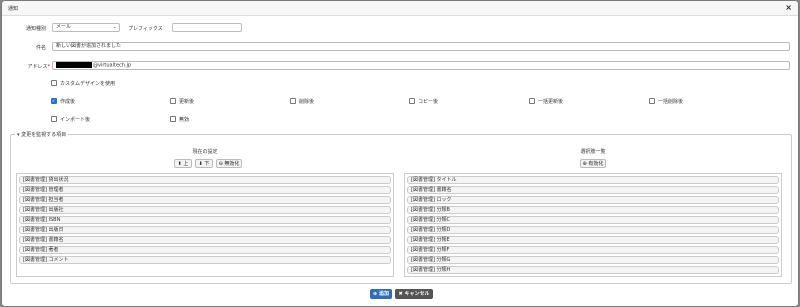 The width and height of the screenshot is (800, 307). What do you see at coordinates (205, 180) in the screenshot?
I see `list-item: [図書管理] 貸出状況` at bounding box center [205, 180].